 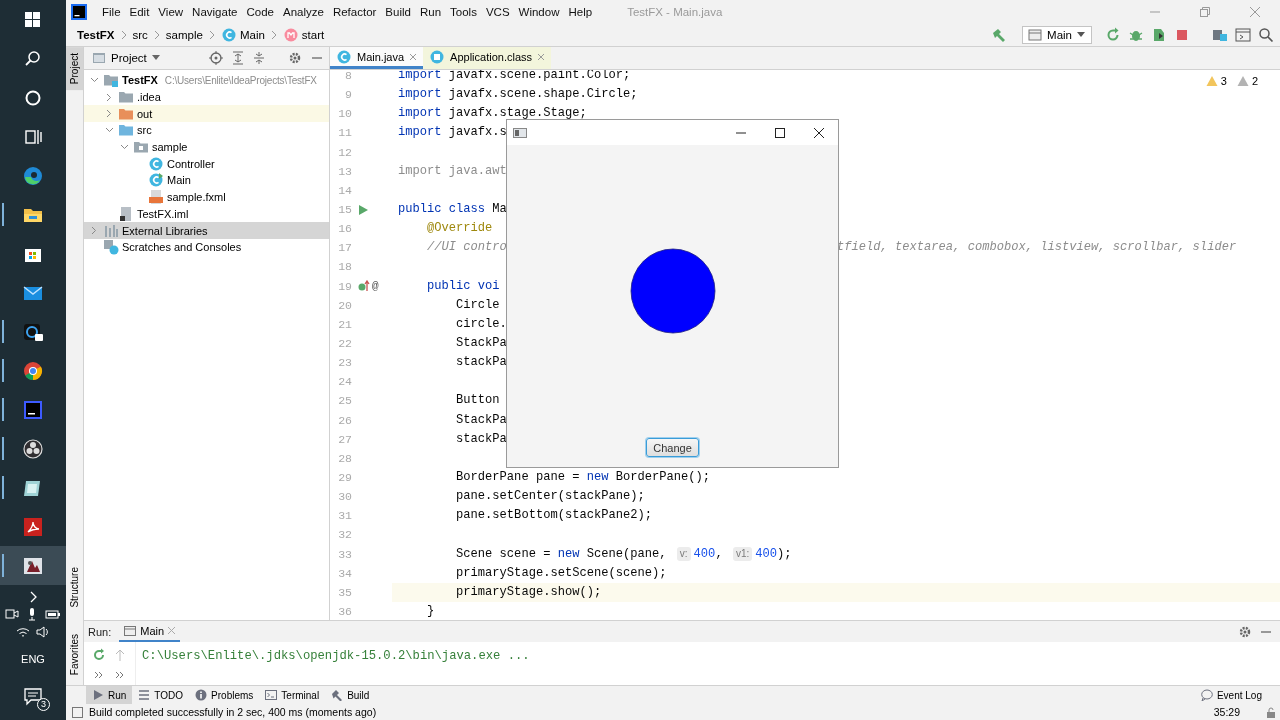 I want to click on tree-row: out, so click(x=206, y=114).